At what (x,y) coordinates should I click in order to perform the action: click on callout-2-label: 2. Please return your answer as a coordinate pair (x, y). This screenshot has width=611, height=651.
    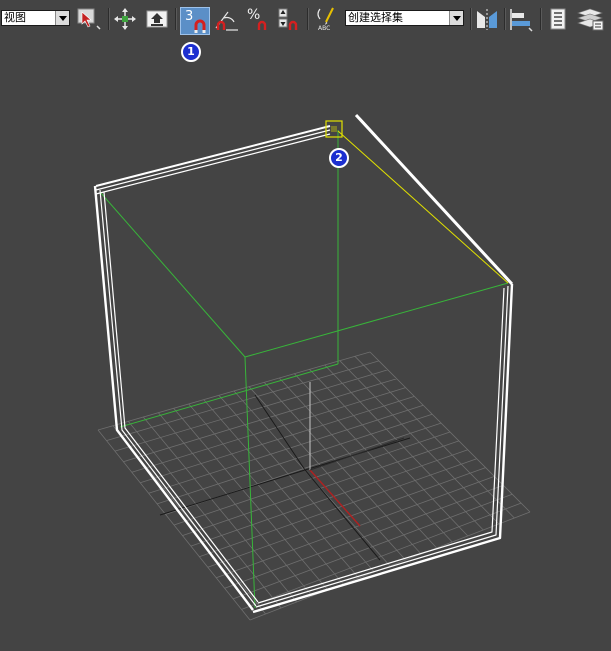
    Looking at the image, I should click on (339, 157).